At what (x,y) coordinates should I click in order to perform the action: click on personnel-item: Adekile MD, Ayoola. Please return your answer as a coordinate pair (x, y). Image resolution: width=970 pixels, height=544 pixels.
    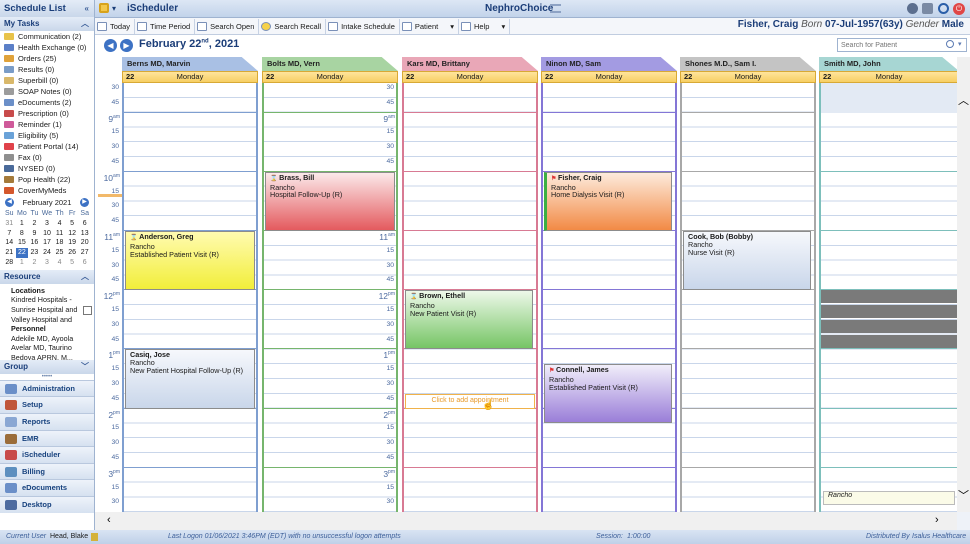
    Looking at the image, I should click on (51, 339).